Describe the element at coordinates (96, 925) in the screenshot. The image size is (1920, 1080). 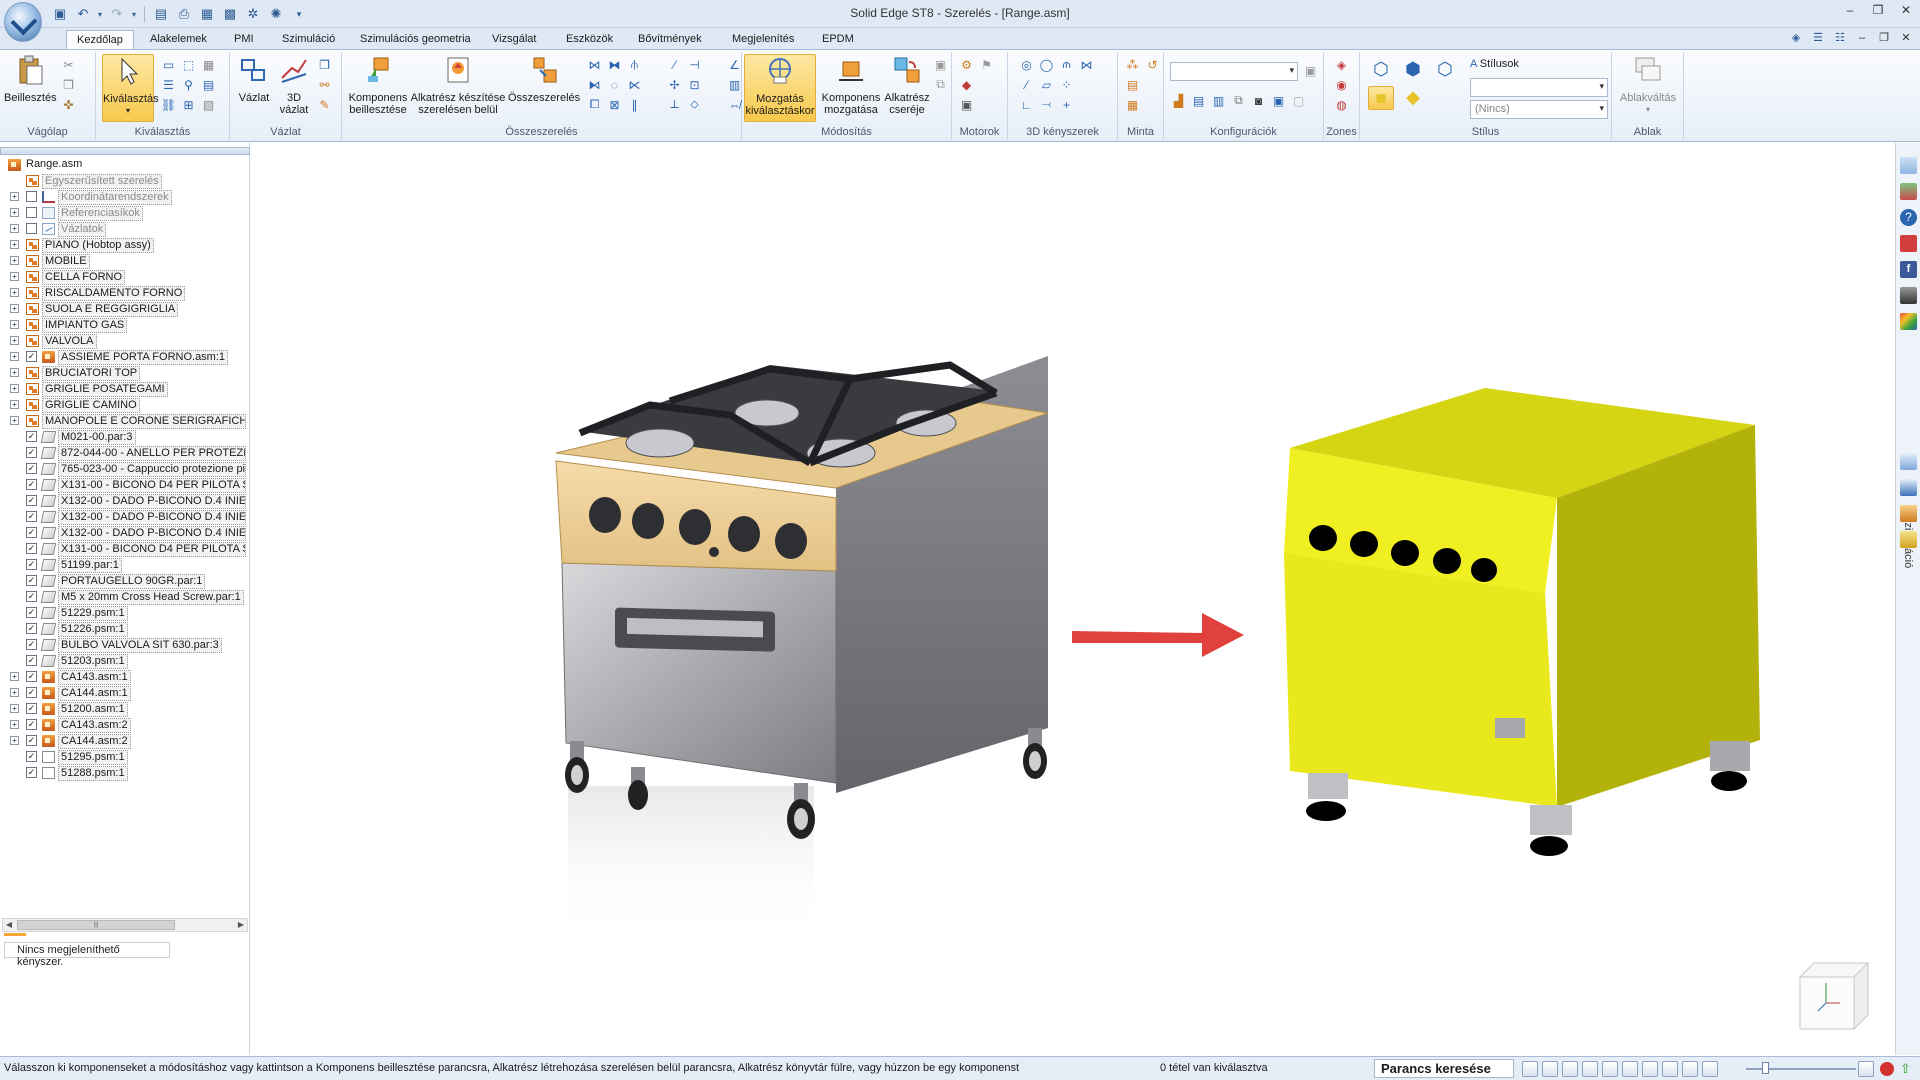
I see `scroll-thumb: |||` at that location.